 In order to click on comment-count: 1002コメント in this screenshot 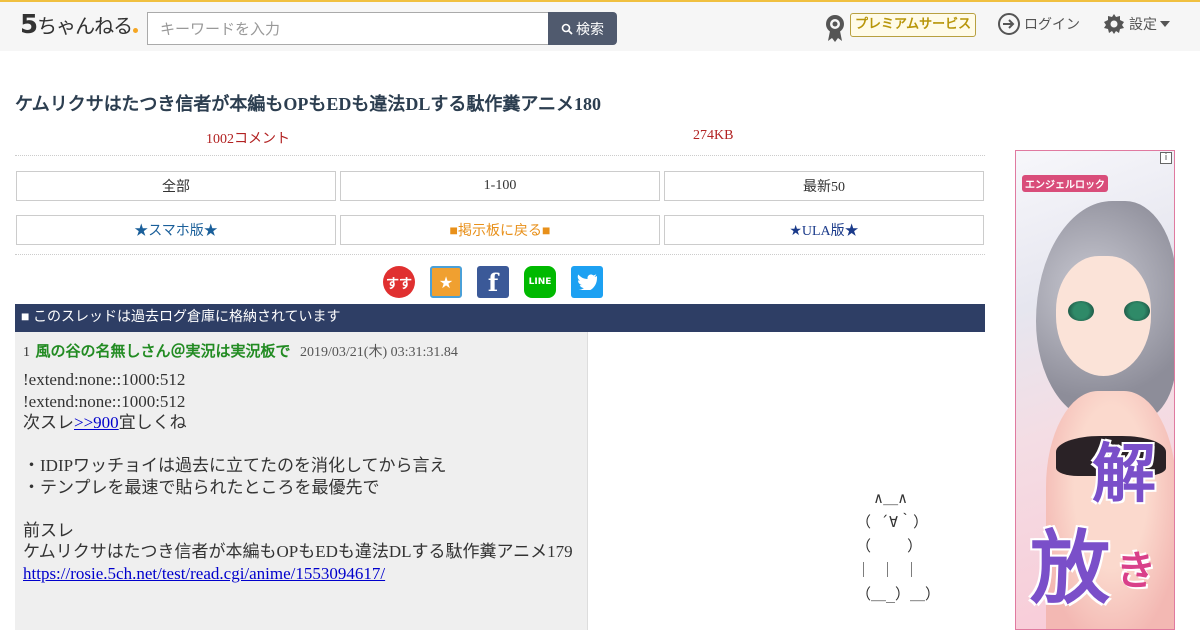, I will do `click(248, 139)`.